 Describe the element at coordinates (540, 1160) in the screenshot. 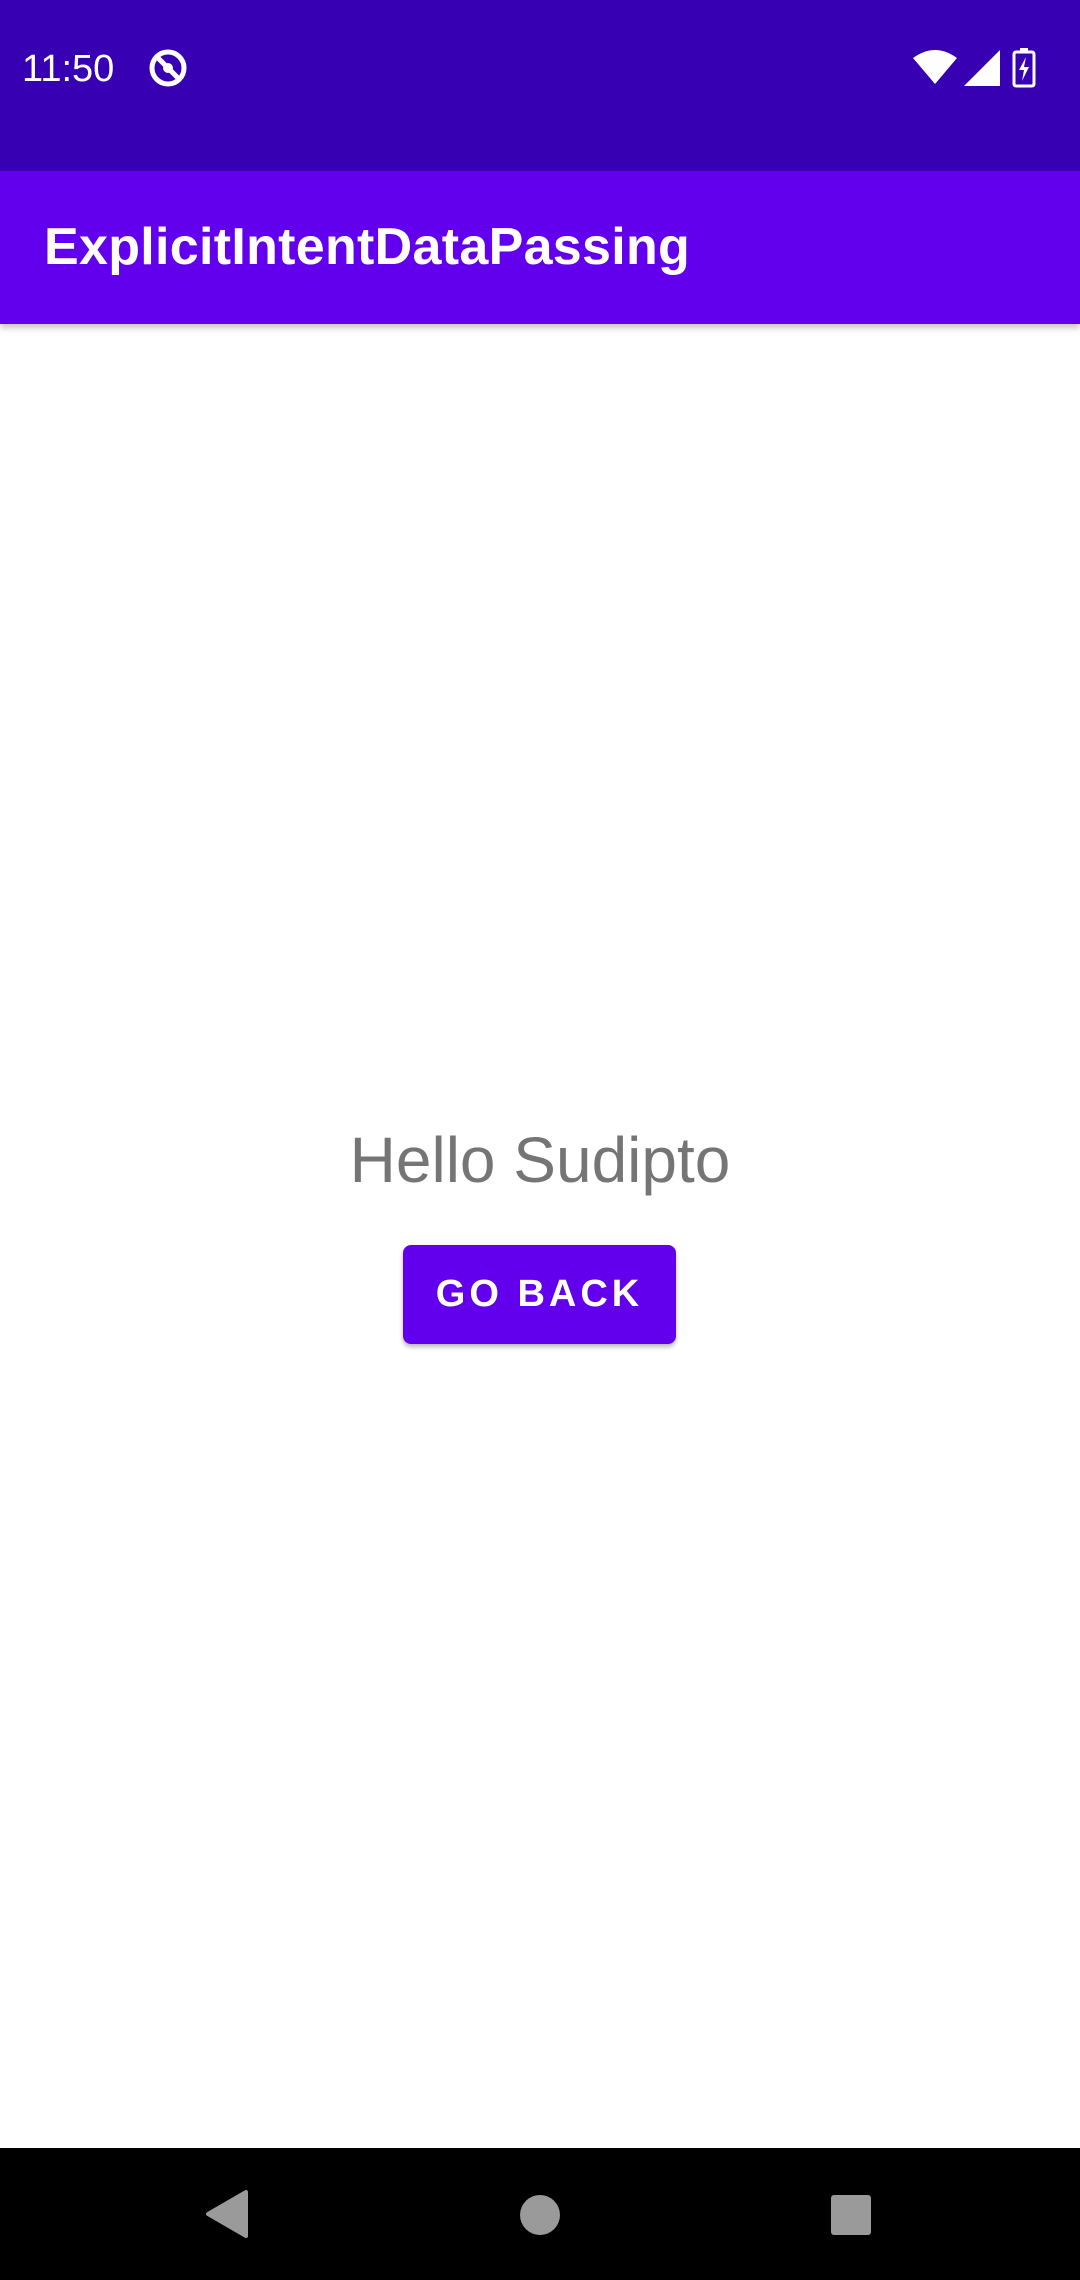

I see `greeting-text: Hello Sudipto` at that location.